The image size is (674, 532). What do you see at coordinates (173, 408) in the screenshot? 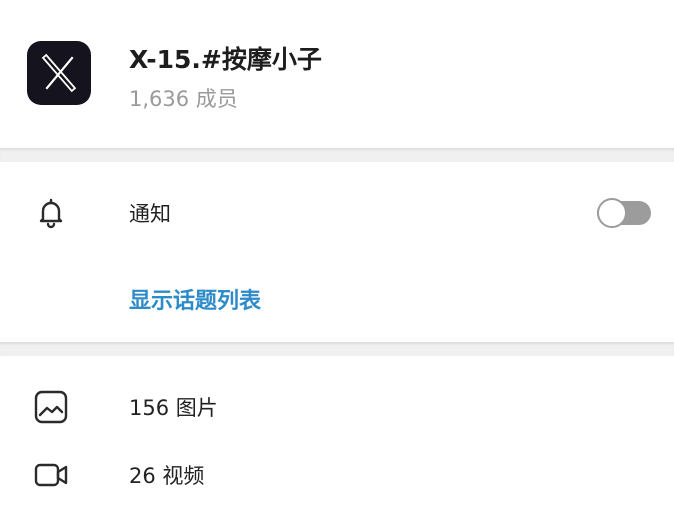
I see `media-photos-label: 156 图片` at bounding box center [173, 408].